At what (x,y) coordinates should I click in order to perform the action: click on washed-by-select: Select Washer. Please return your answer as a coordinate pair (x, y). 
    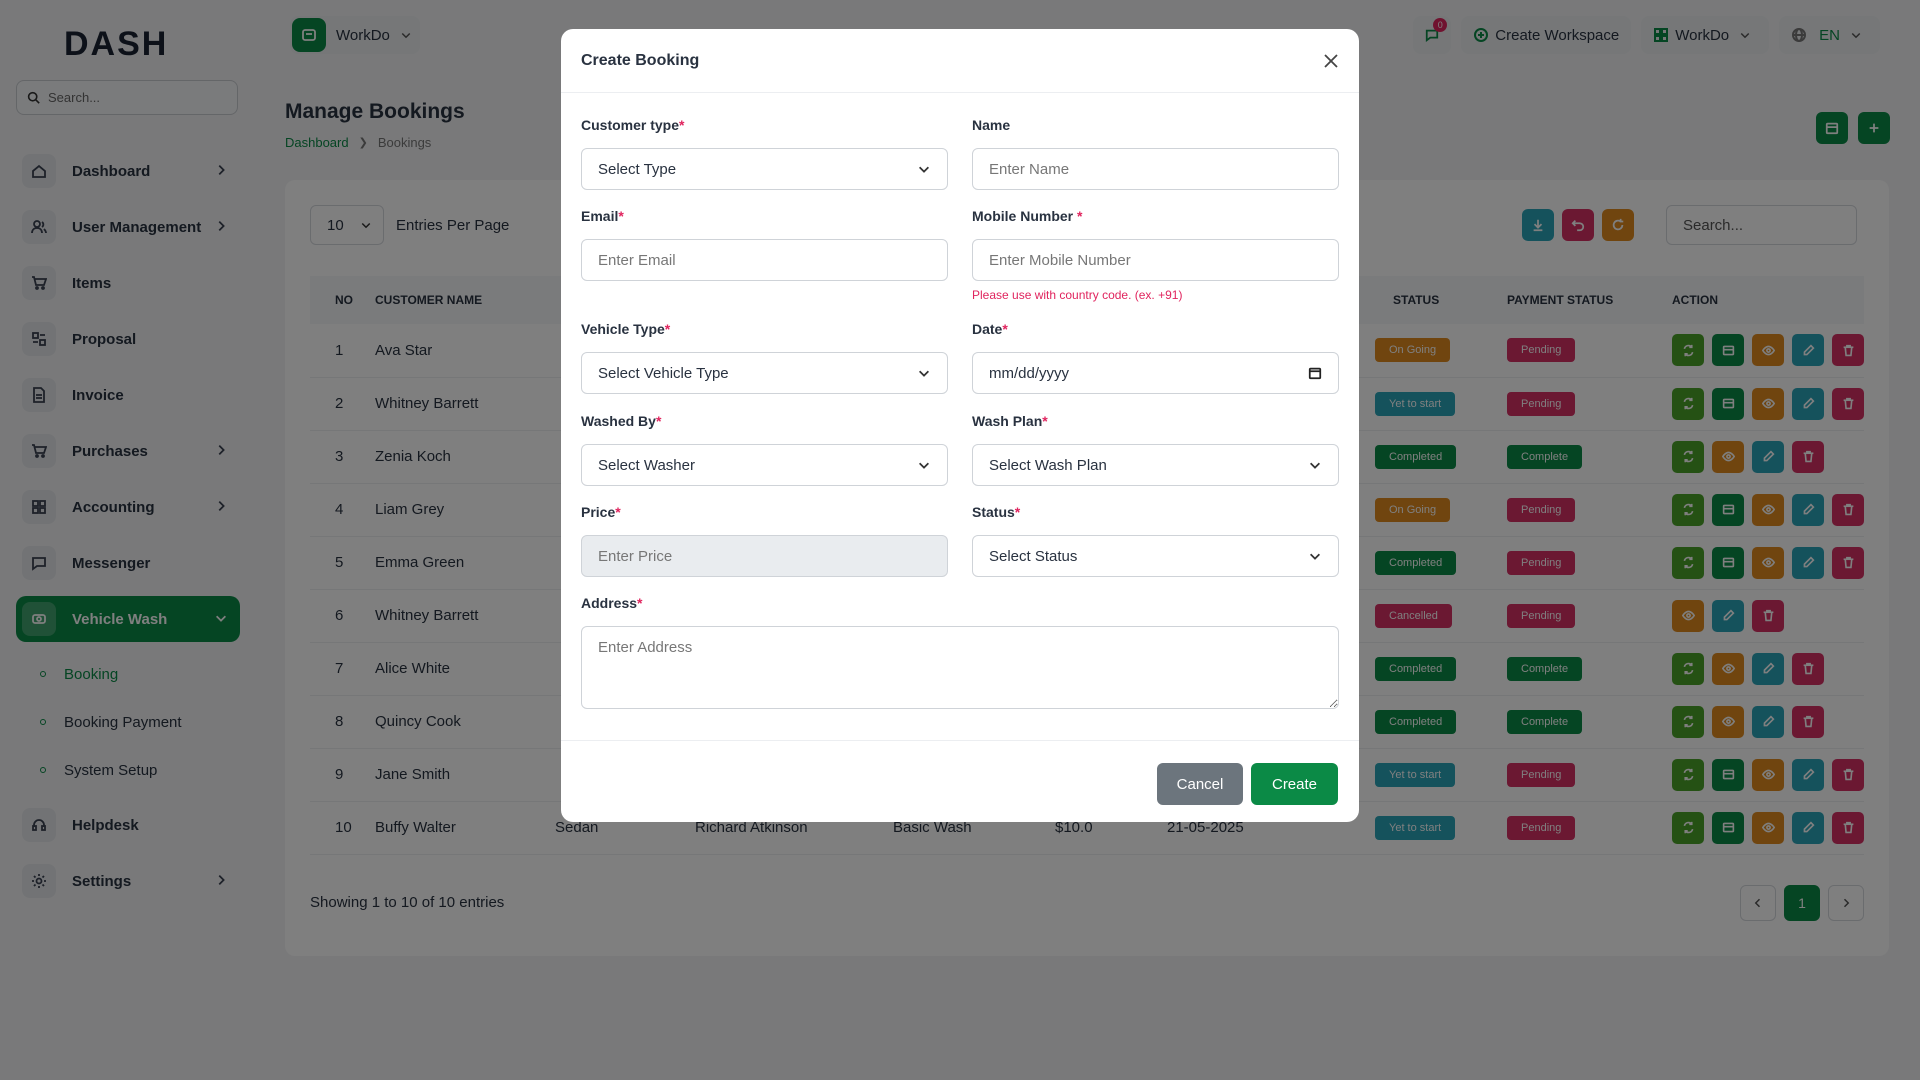
    Looking at the image, I should click on (764, 465).